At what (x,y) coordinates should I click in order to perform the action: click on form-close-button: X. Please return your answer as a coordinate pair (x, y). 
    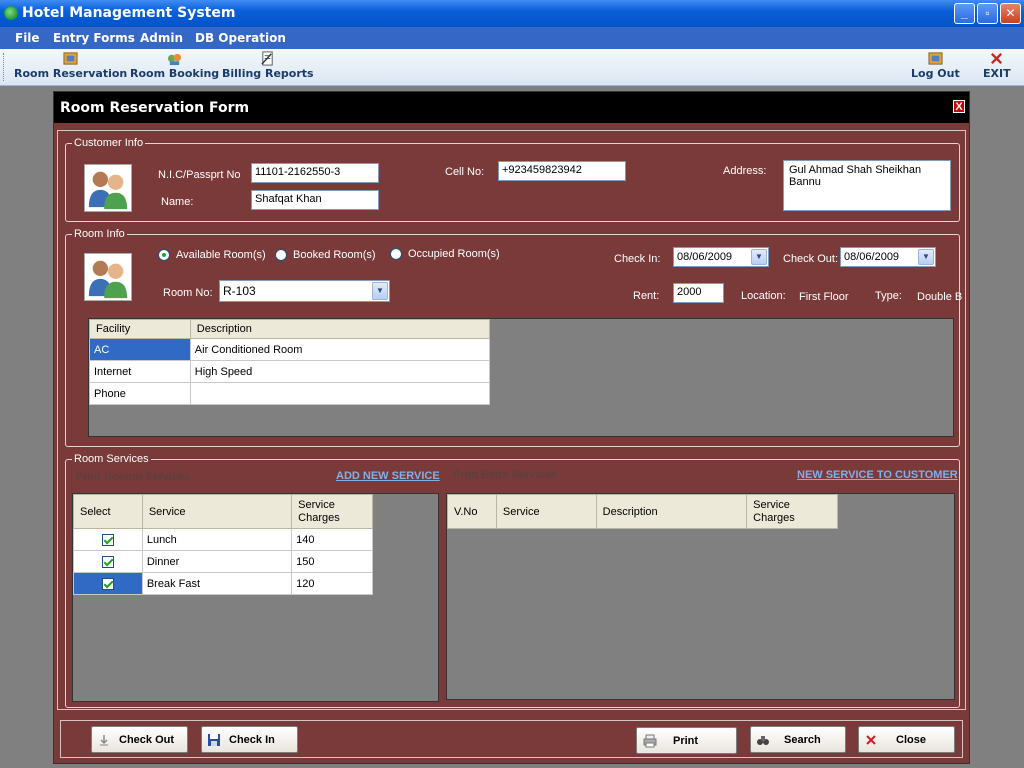
    Looking at the image, I should click on (959, 106).